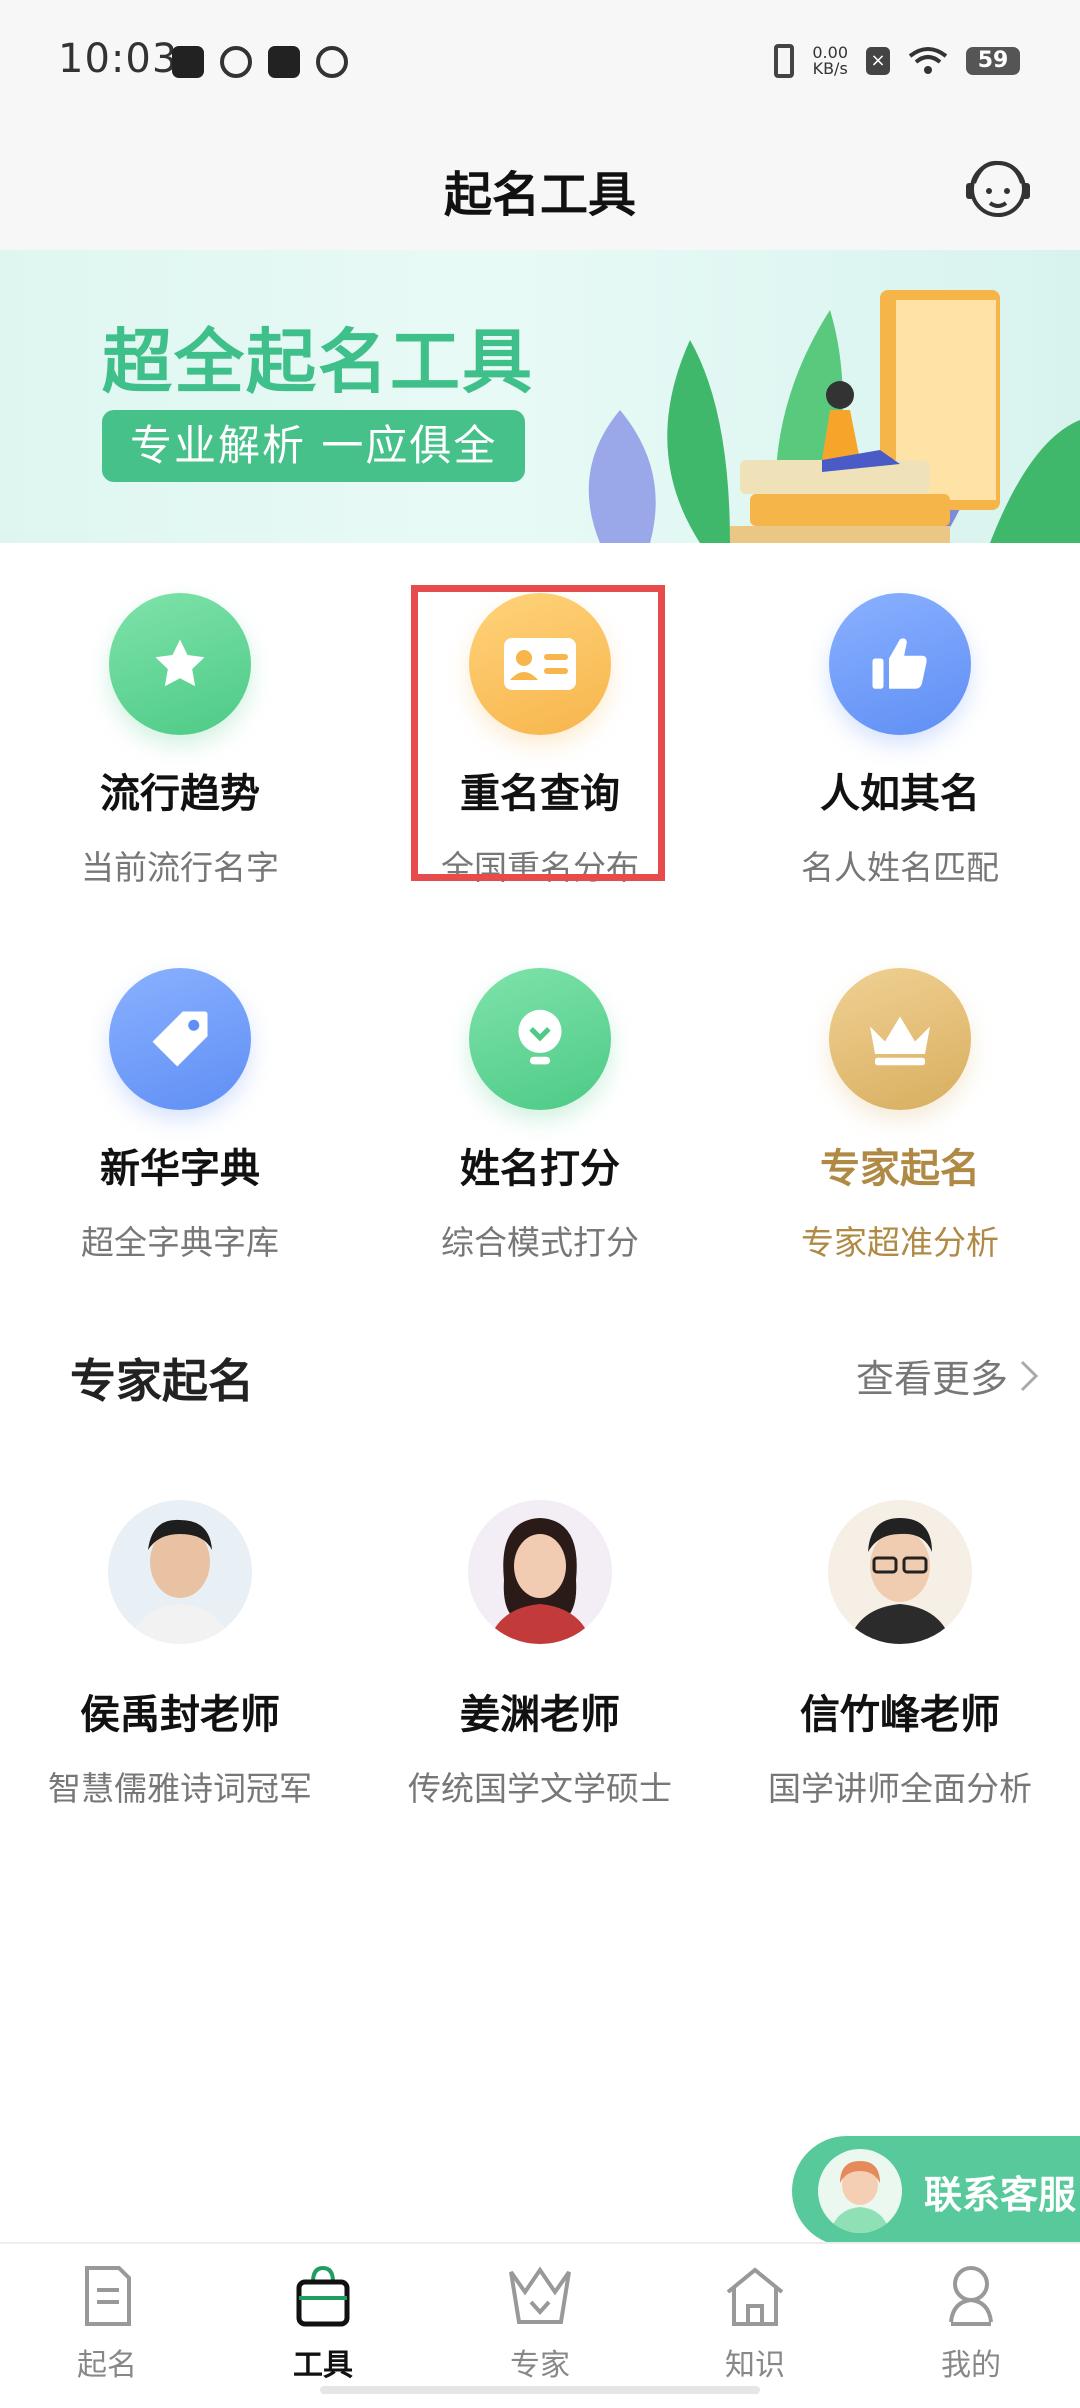  What do you see at coordinates (323, 2365) in the screenshot?
I see `tab-label: 工具` at bounding box center [323, 2365].